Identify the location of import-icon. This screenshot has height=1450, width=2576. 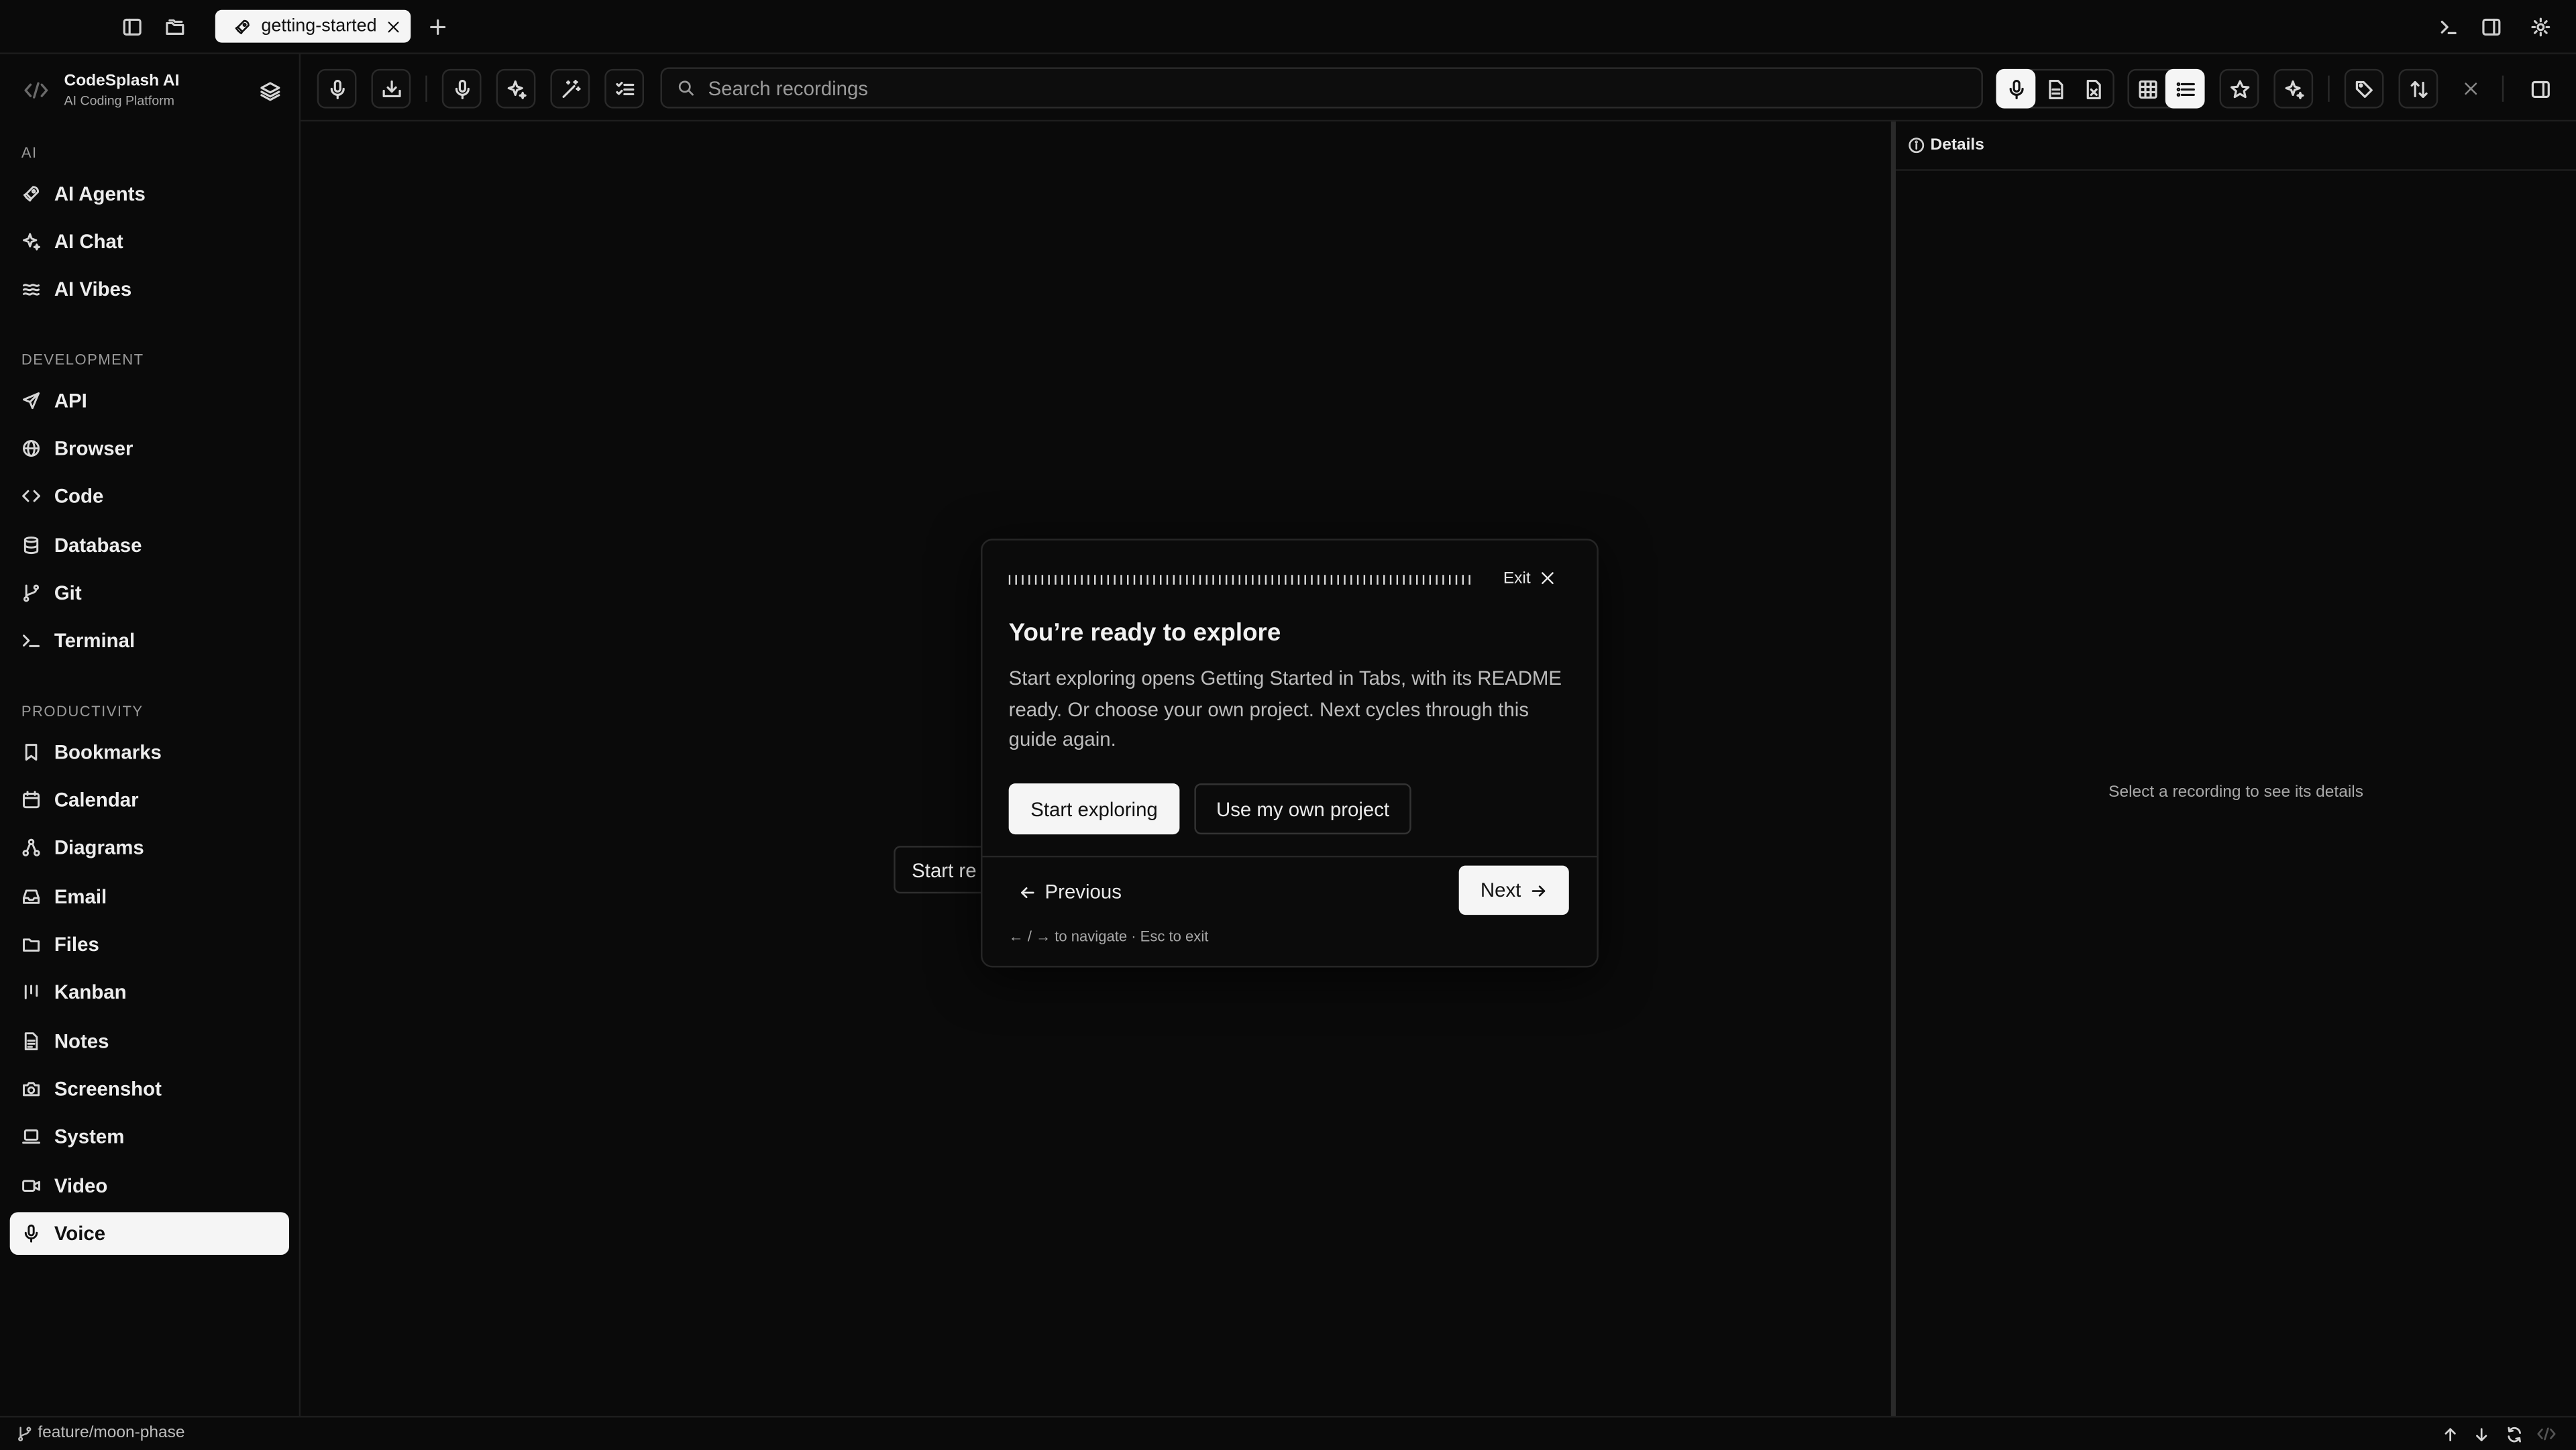
(391, 88).